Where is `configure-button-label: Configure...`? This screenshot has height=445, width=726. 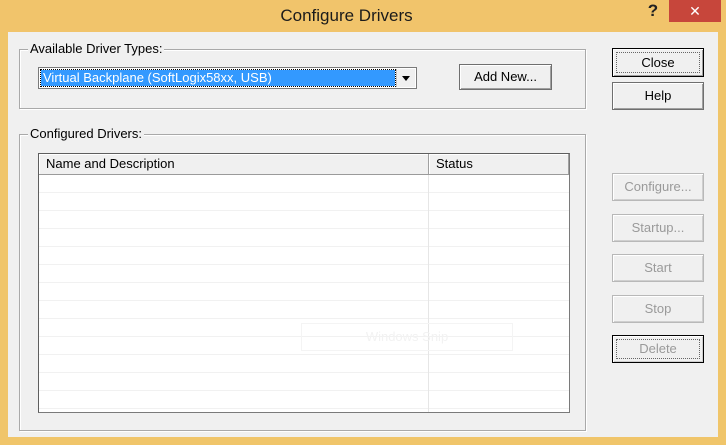 configure-button-label: Configure... is located at coordinates (658, 186).